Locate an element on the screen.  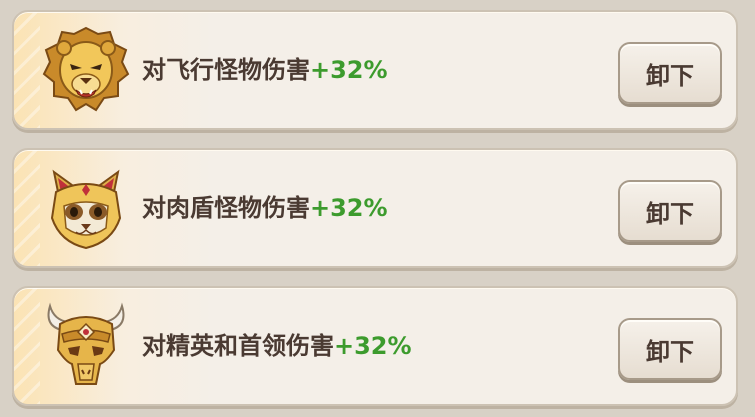
horned-skull-icon is located at coordinates (86, 343).